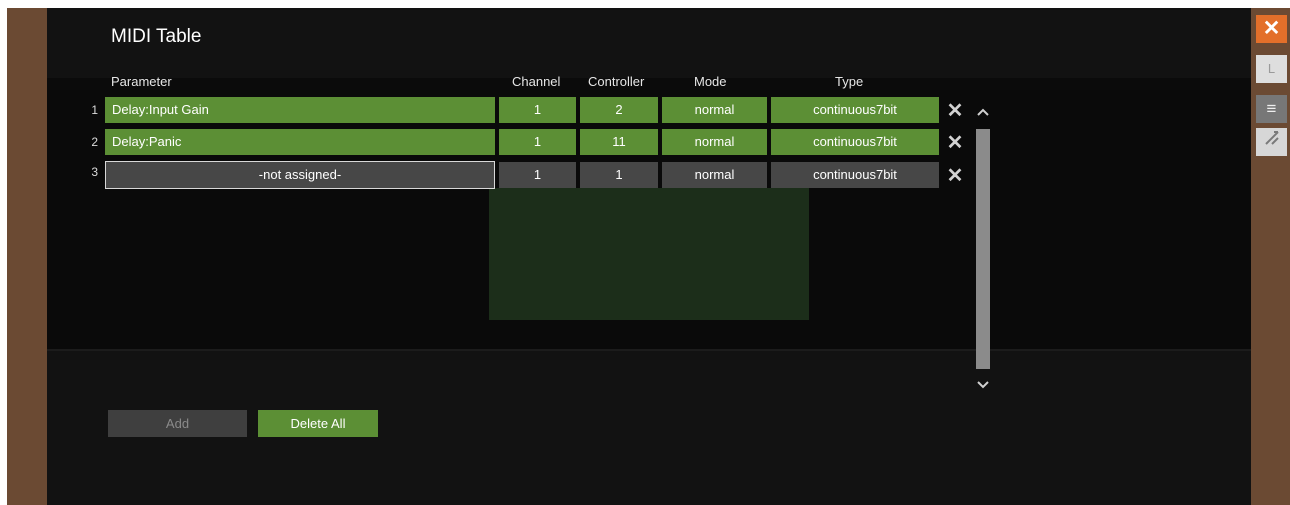 Image resolution: width=1290 pixels, height=505 pixels. I want to click on row-number: 2, so click(94, 142).